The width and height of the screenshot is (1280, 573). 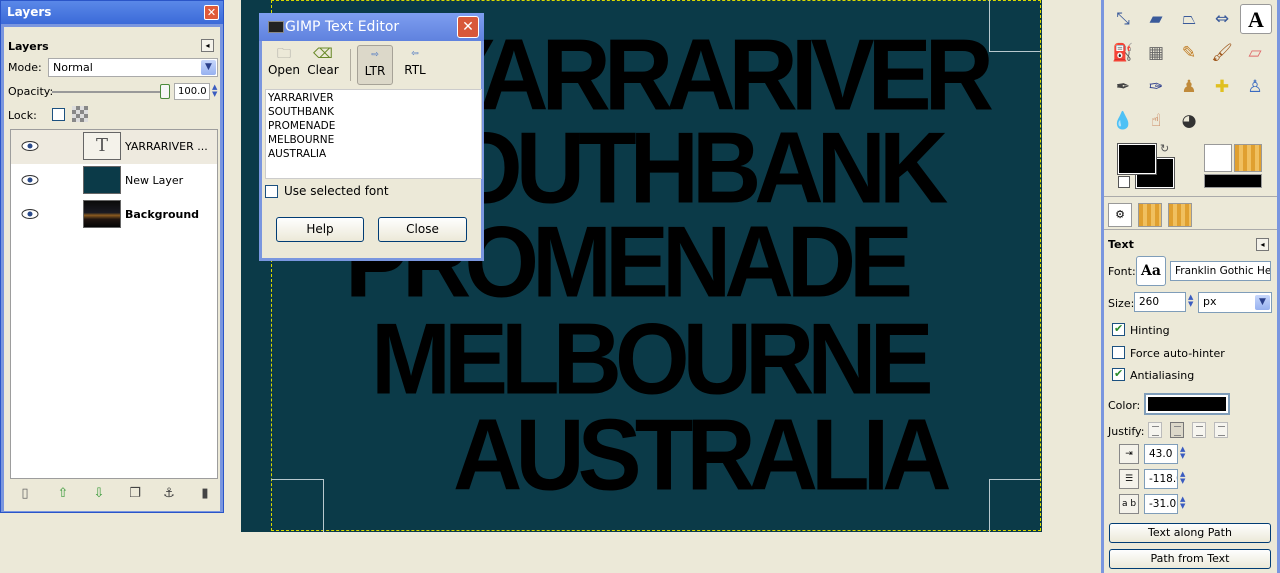 What do you see at coordinates (1235, 302) in the screenshot?
I see `unit-select: px ▼` at bounding box center [1235, 302].